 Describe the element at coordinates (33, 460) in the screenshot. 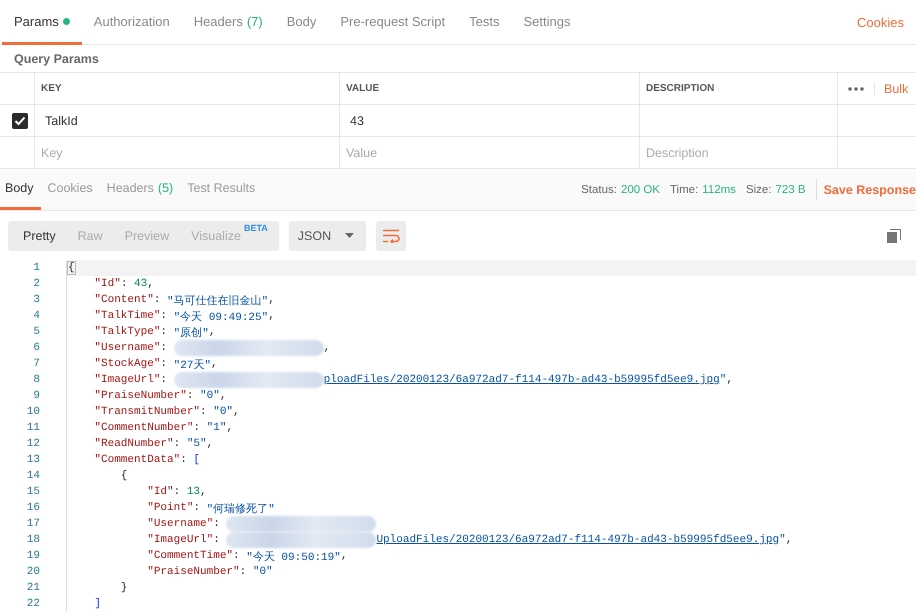

I see `line-number: 13` at that location.